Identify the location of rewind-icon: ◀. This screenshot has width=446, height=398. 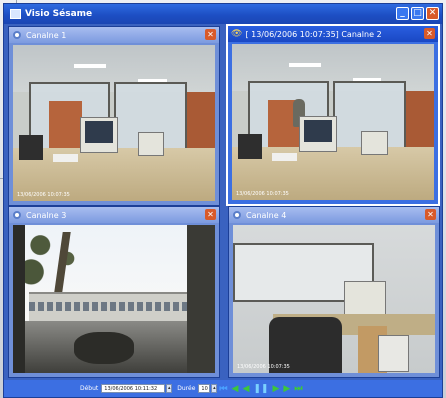
(235, 389).